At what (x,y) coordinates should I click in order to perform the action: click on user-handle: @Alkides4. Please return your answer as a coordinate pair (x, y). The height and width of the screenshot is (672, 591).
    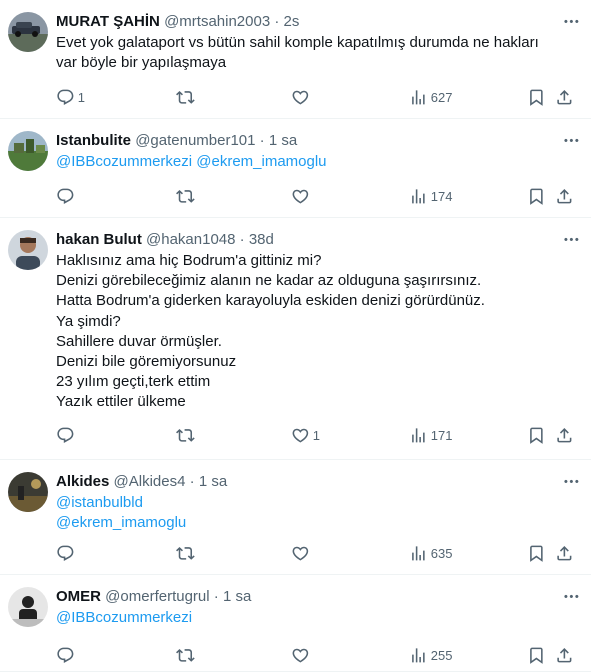
    Looking at the image, I should click on (150, 481).